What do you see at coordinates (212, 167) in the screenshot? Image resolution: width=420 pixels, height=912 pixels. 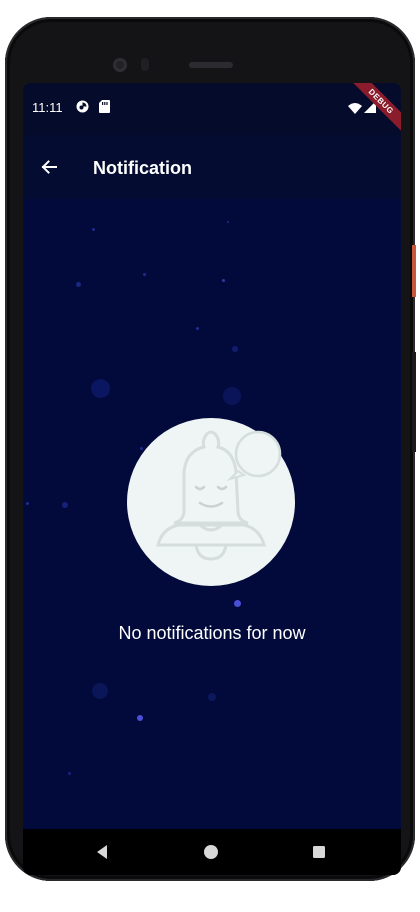 I see `app-bar: Notification` at bounding box center [212, 167].